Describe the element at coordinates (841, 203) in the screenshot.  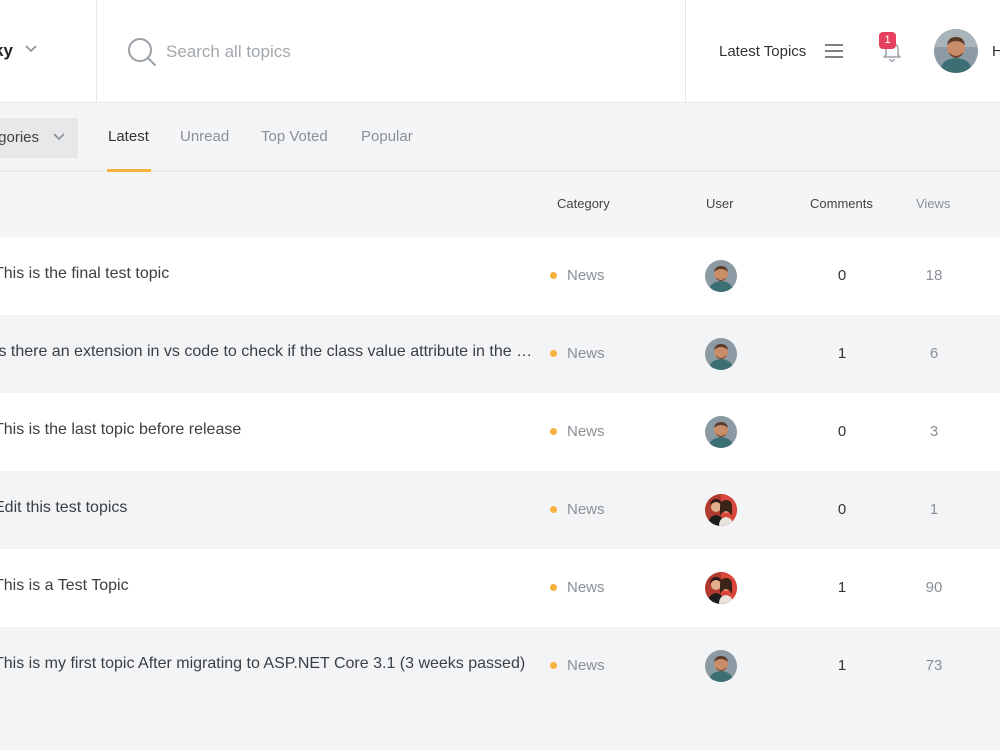
I see `column-header-comments: Comments` at that location.